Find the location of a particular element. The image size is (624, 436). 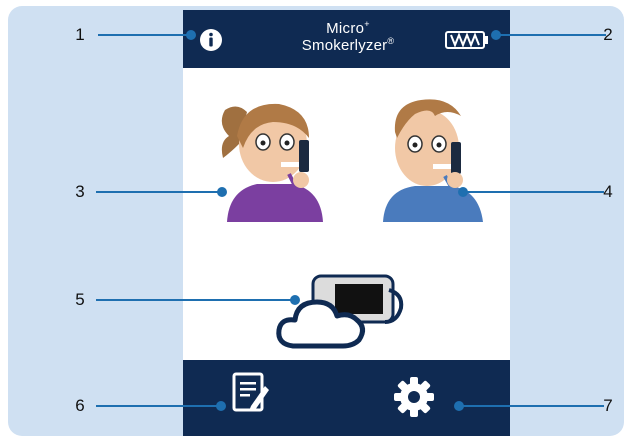

bottom-bar is located at coordinates (346, 398).